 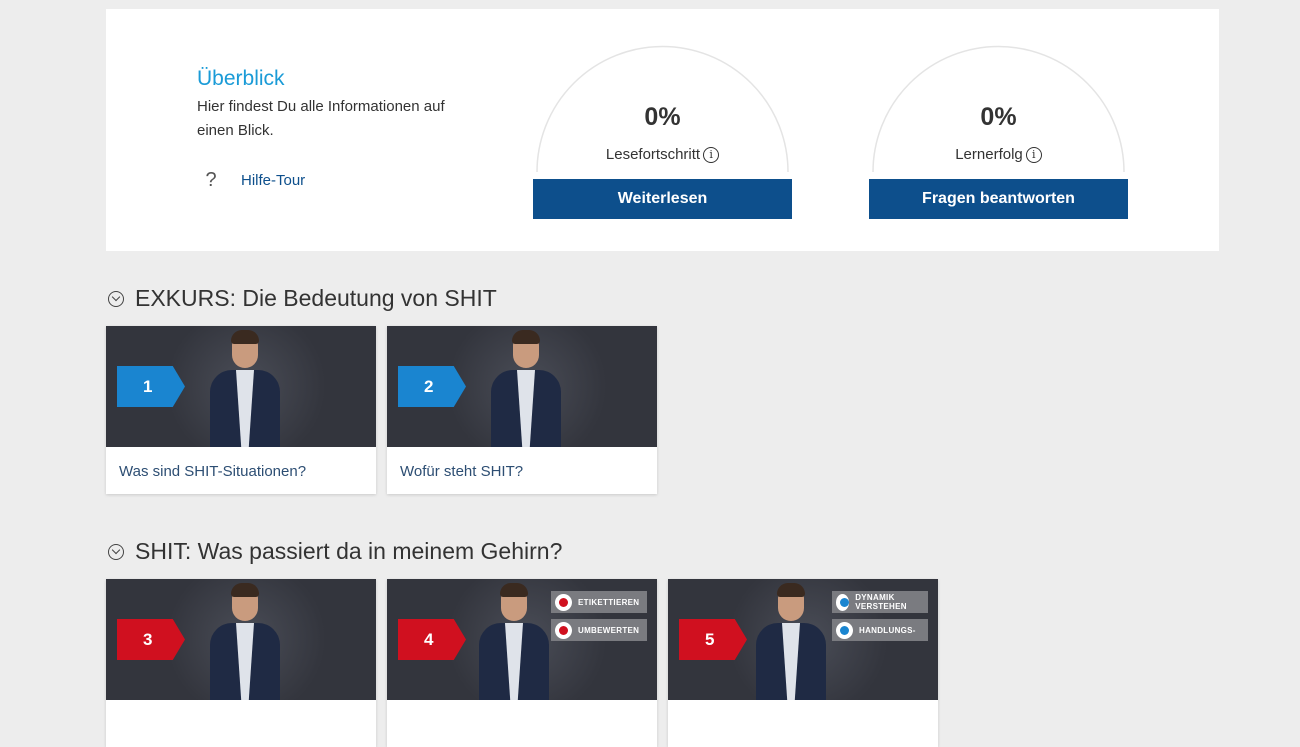 What do you see at coordinates (998, 117) in the screenshot?
I see `learning-success-percent: 0%` at bounding box center [998, 117].